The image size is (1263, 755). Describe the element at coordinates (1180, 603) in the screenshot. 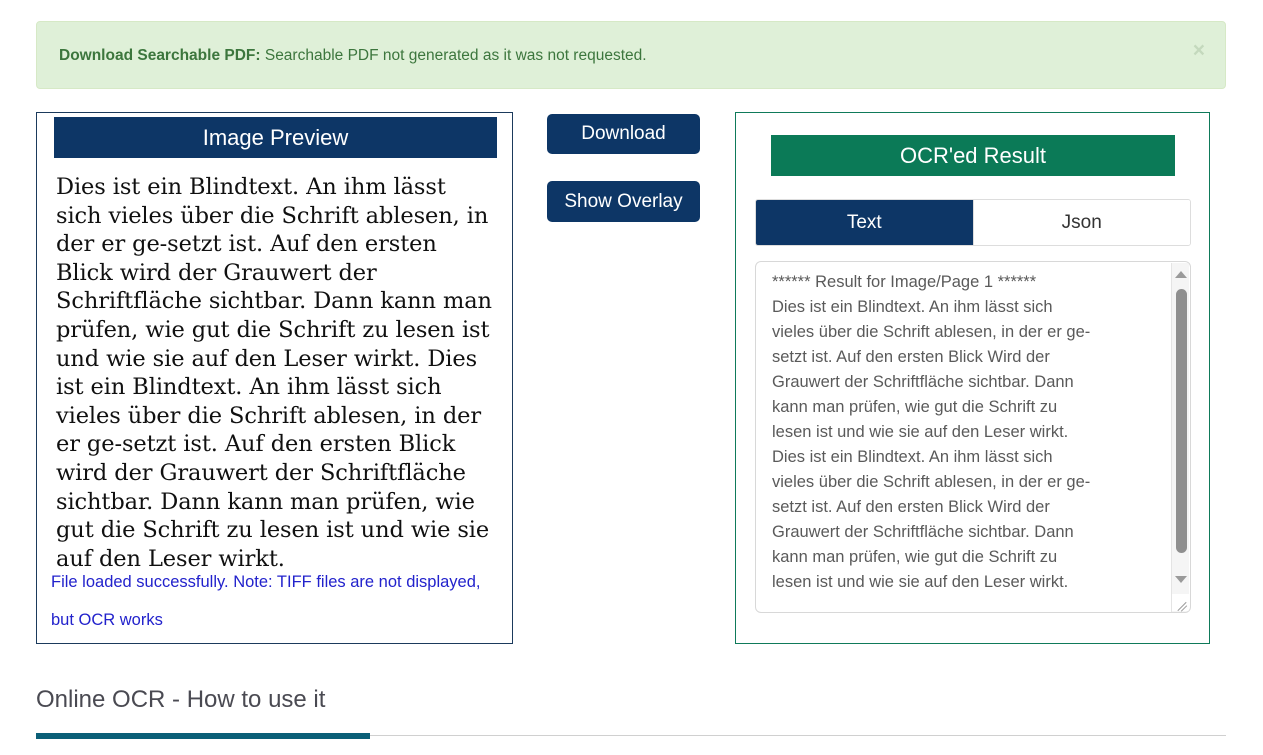

I see `resize-grip-icon` at that location.